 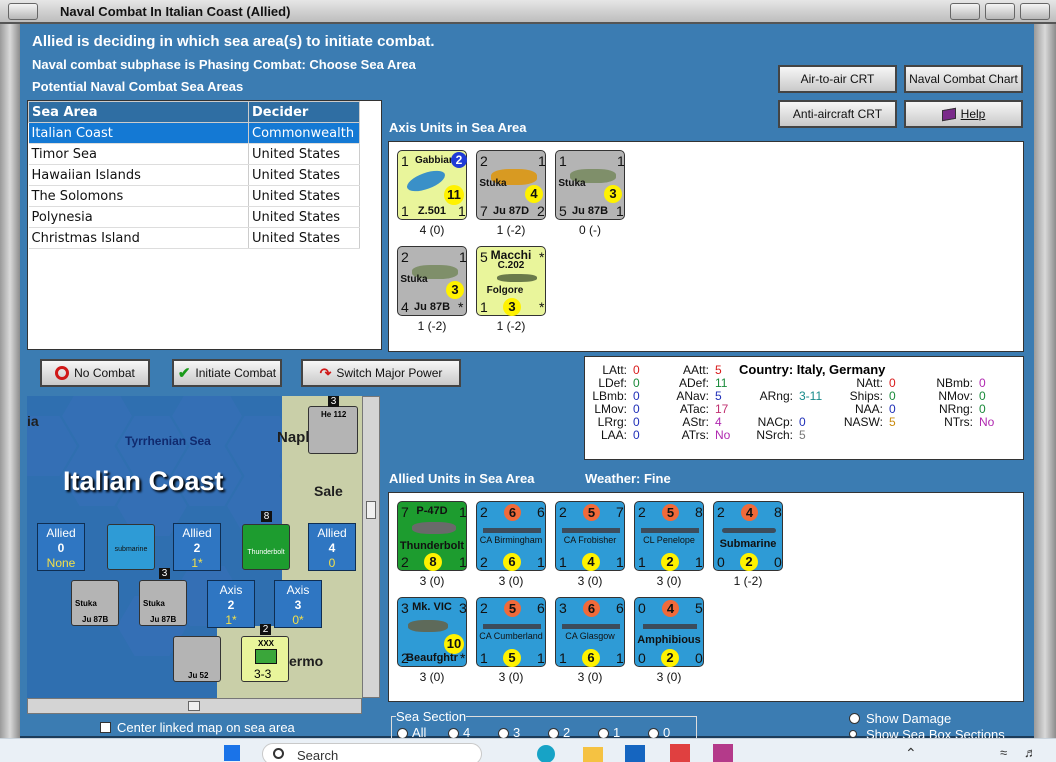 What do you see at coordinates (854, 718) in the screenshot?
I see `show-damage-radio` at bounding box center [854, 718].